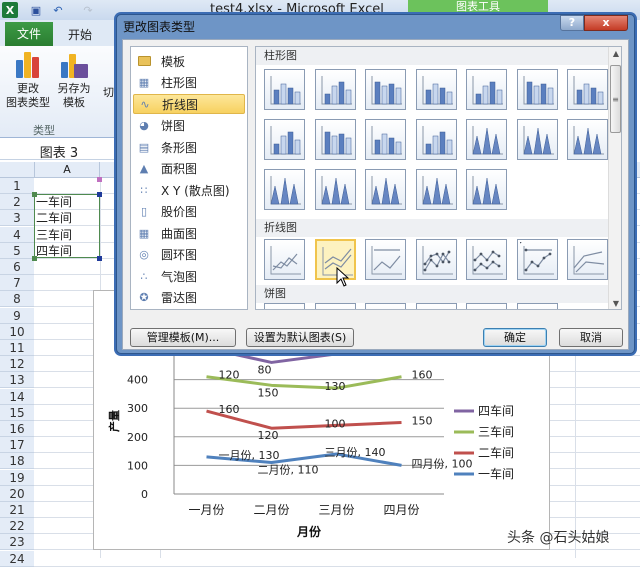 The height and width of the screenshot is (567, 640). What do you see at coordinates (17, 218) in the screenshot?
I see `row-header: 3` at bounding box center [17, 218].